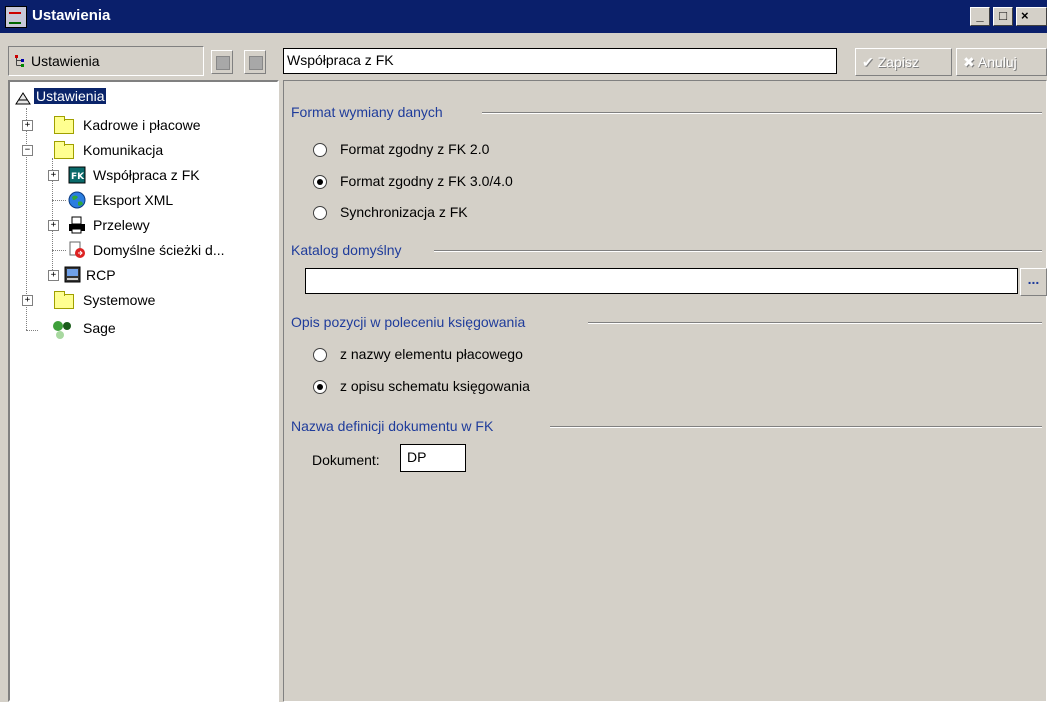  What do you see at coordinates (71, 15) in the screenshot?
I see `window-title: Ustawienia` at bounding box center [71, 15].